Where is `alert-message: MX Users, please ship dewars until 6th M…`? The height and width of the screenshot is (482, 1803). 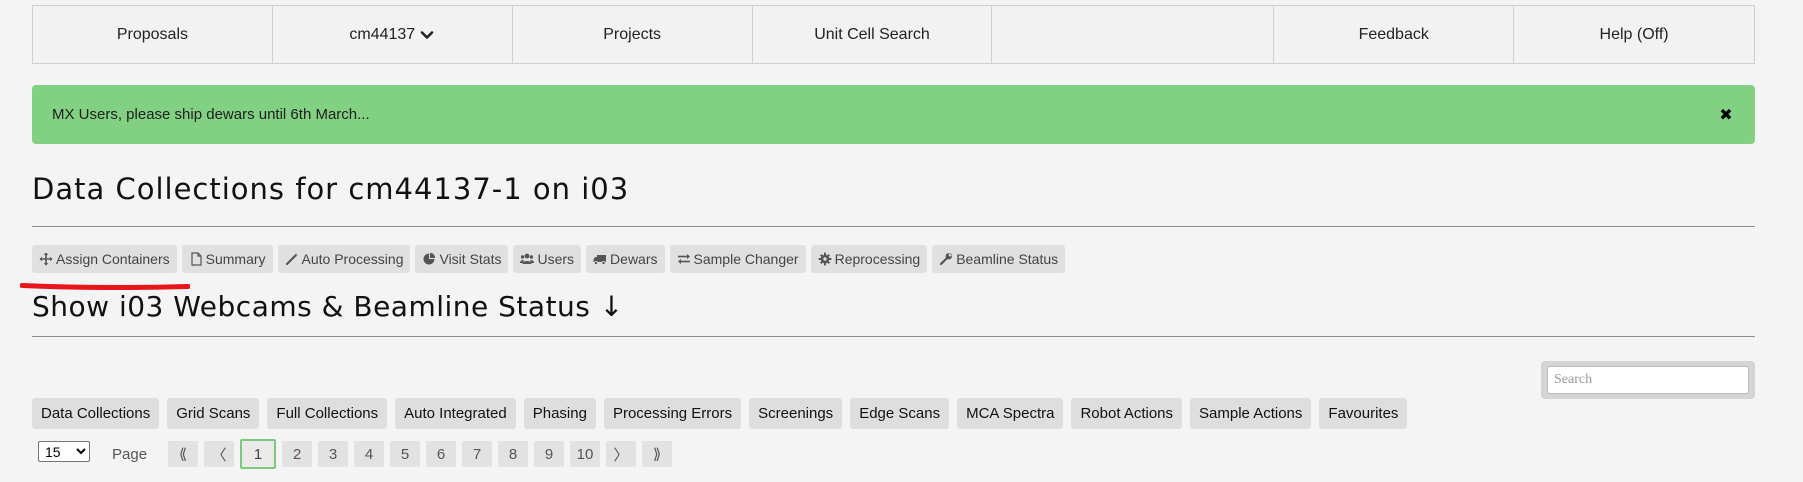 alert-message: MX Users, please ship dewars until 6th M… is located at coordinates (211, 114).